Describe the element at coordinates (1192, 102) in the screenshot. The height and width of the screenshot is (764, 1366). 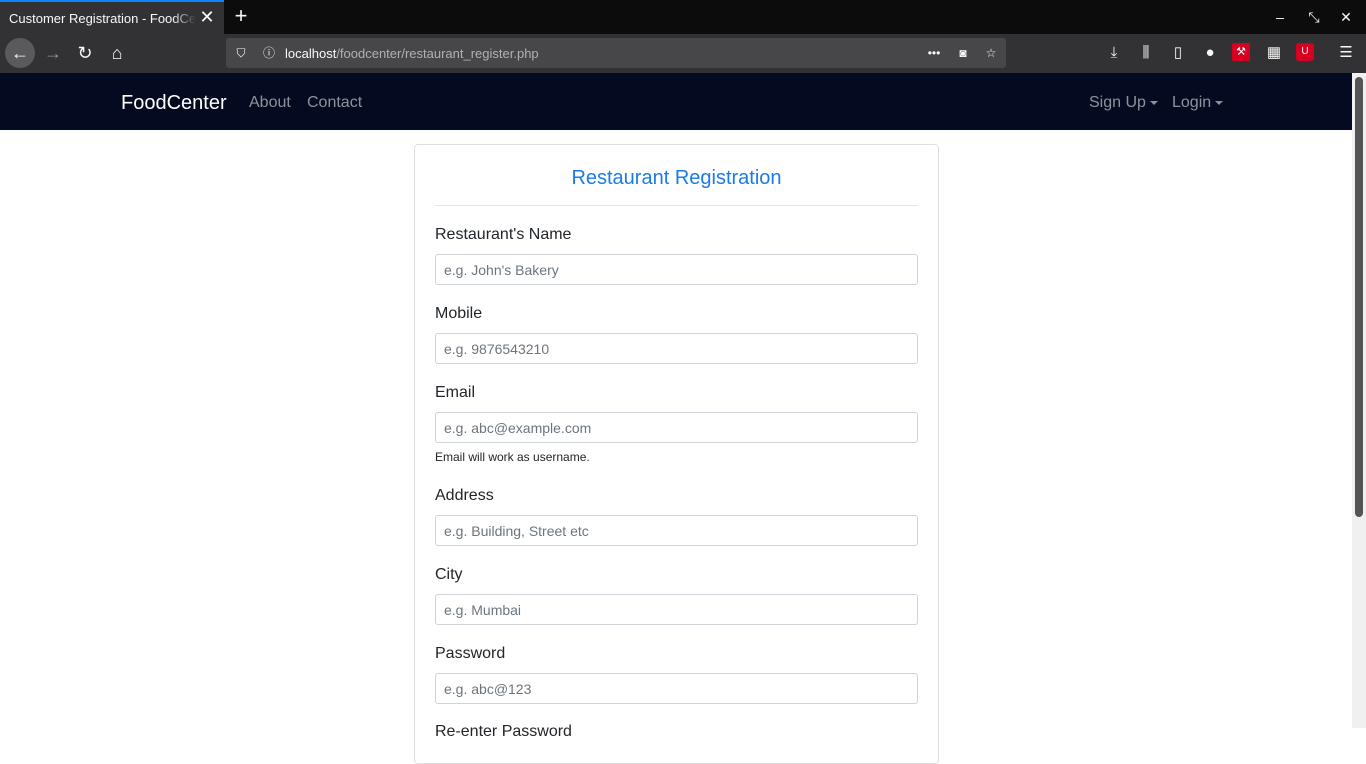
I see `login-label: Login` at that location.